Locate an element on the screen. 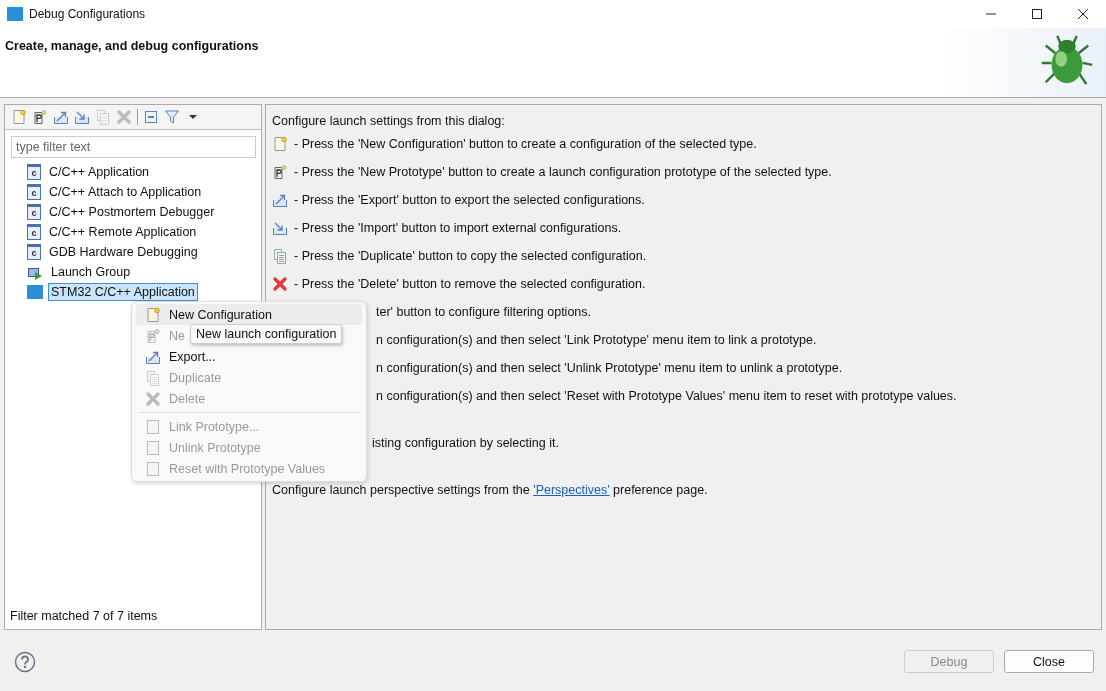 This screenshot has width=1106, height=691. caret-icon is located at coordinates (193, 117).